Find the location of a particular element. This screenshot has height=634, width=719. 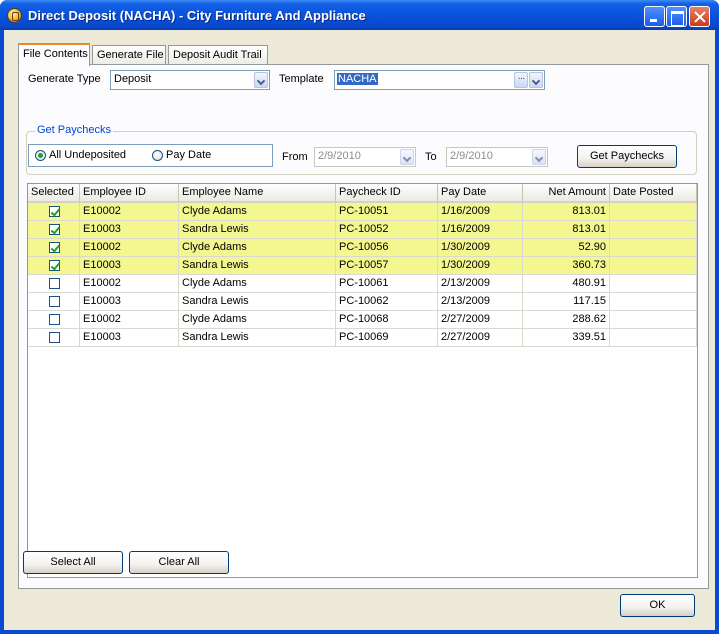

column-header-date-posted: Date Posted is located at coordinates (653, 193).